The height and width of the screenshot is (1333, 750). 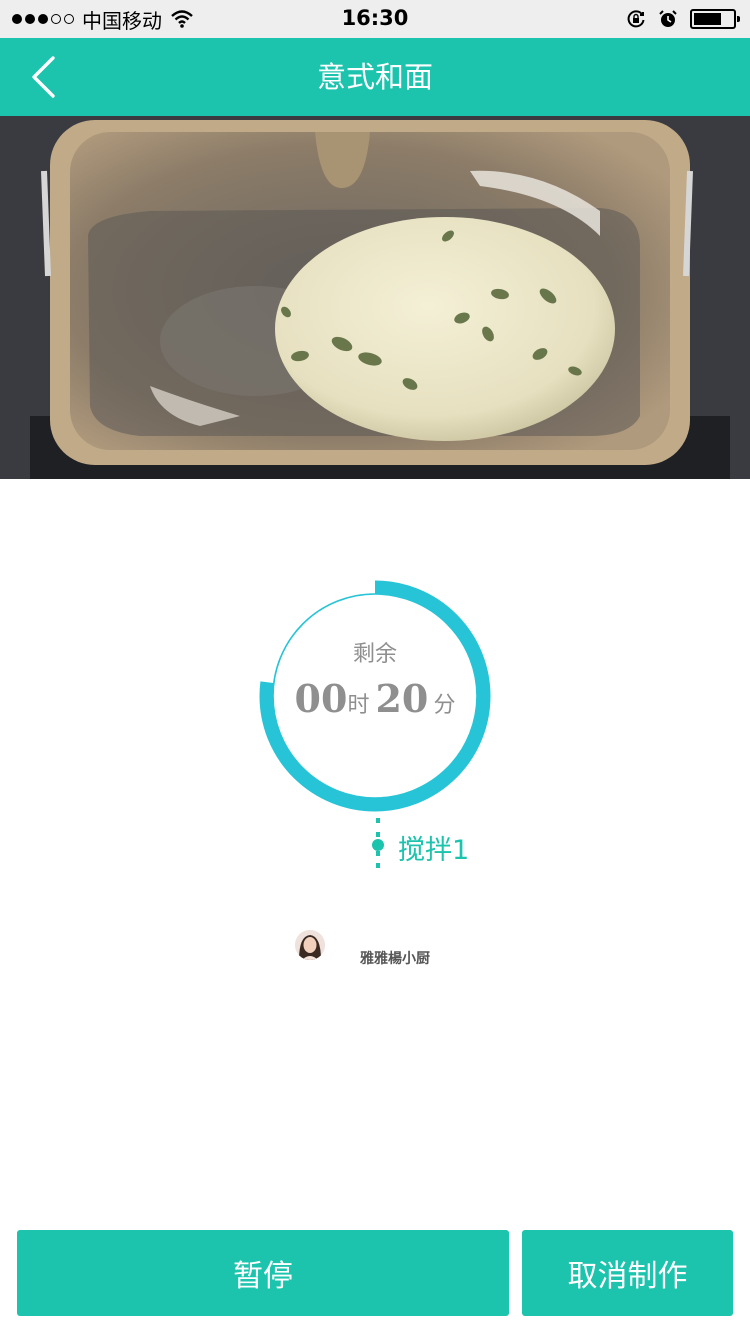 I want to click on minutes-unit: 分, so click(x=444, y=705).